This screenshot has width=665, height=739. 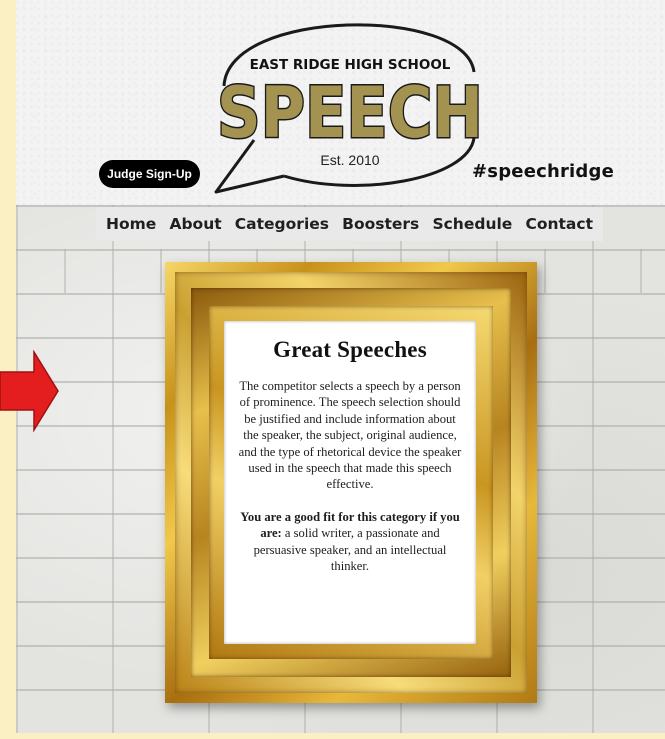 What do you see at coordinates (380, 224) in the screenshot?
I see `nav-boosters: Boosters` at bounding box center [380, 224].